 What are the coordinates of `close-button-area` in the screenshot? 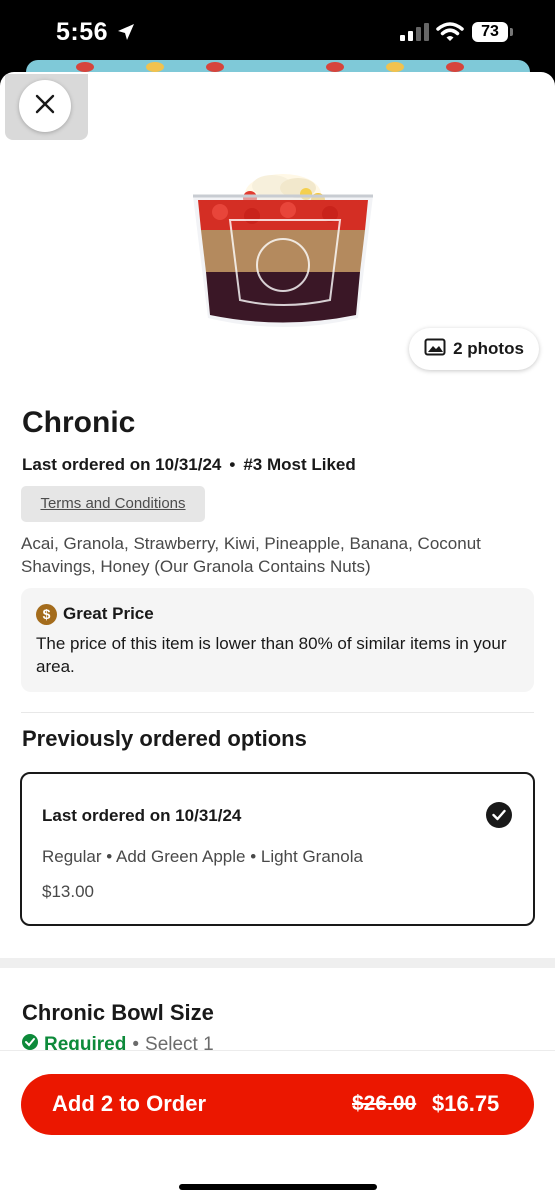 It's located at (46, 107).